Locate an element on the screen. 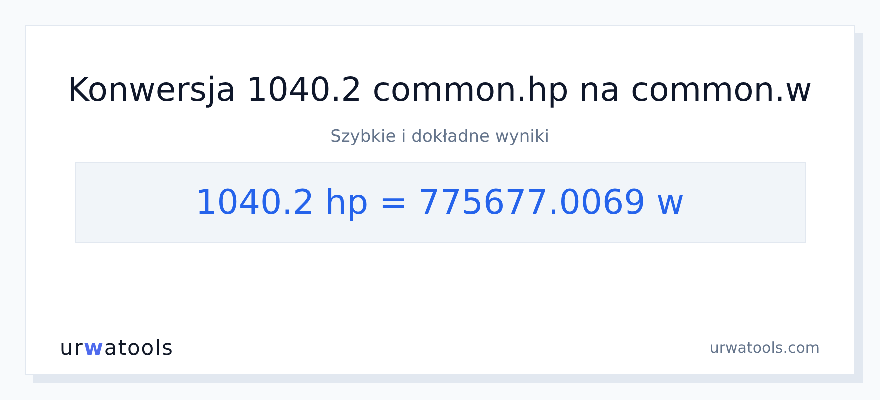 The height and width of the screenshot is (400, 880). page-title: Konwersja 1040.2 common.hp na common.w is located at coordinates (440, 90).